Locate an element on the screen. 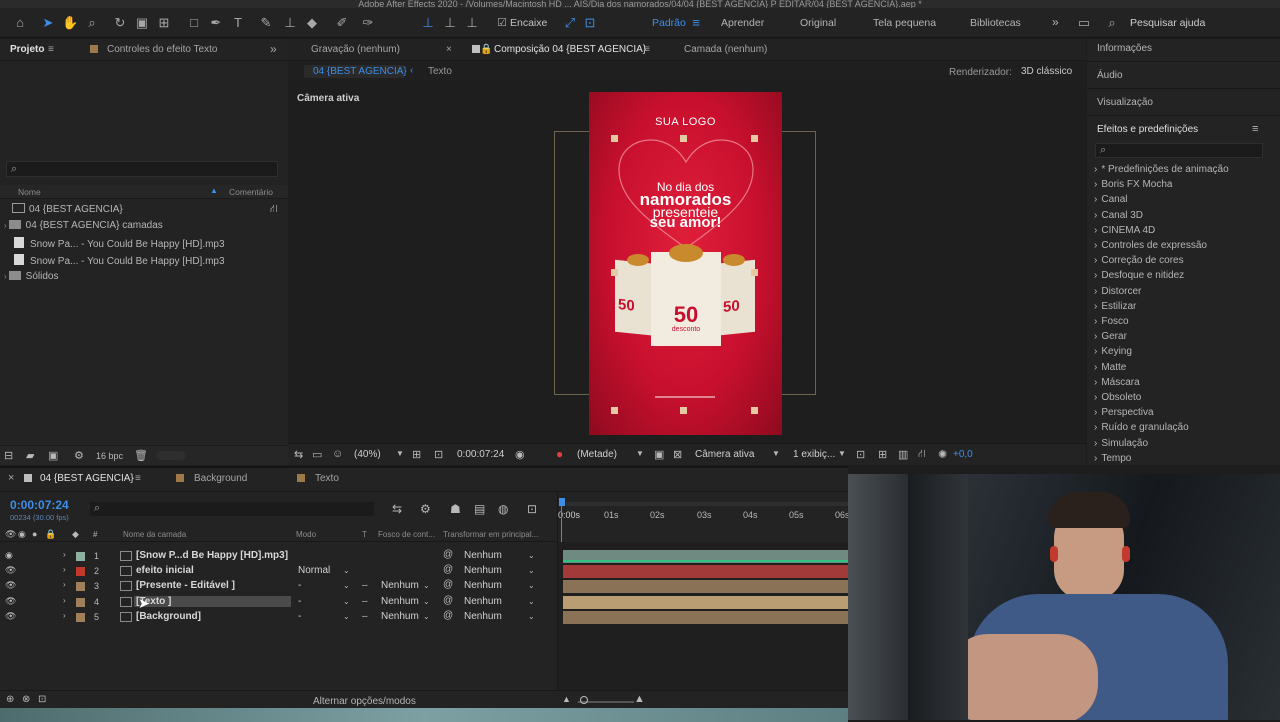 The width and height of the screenshot is (1280, 722). brush-tool-icon: ✎ is located at coordinates (266, 23).